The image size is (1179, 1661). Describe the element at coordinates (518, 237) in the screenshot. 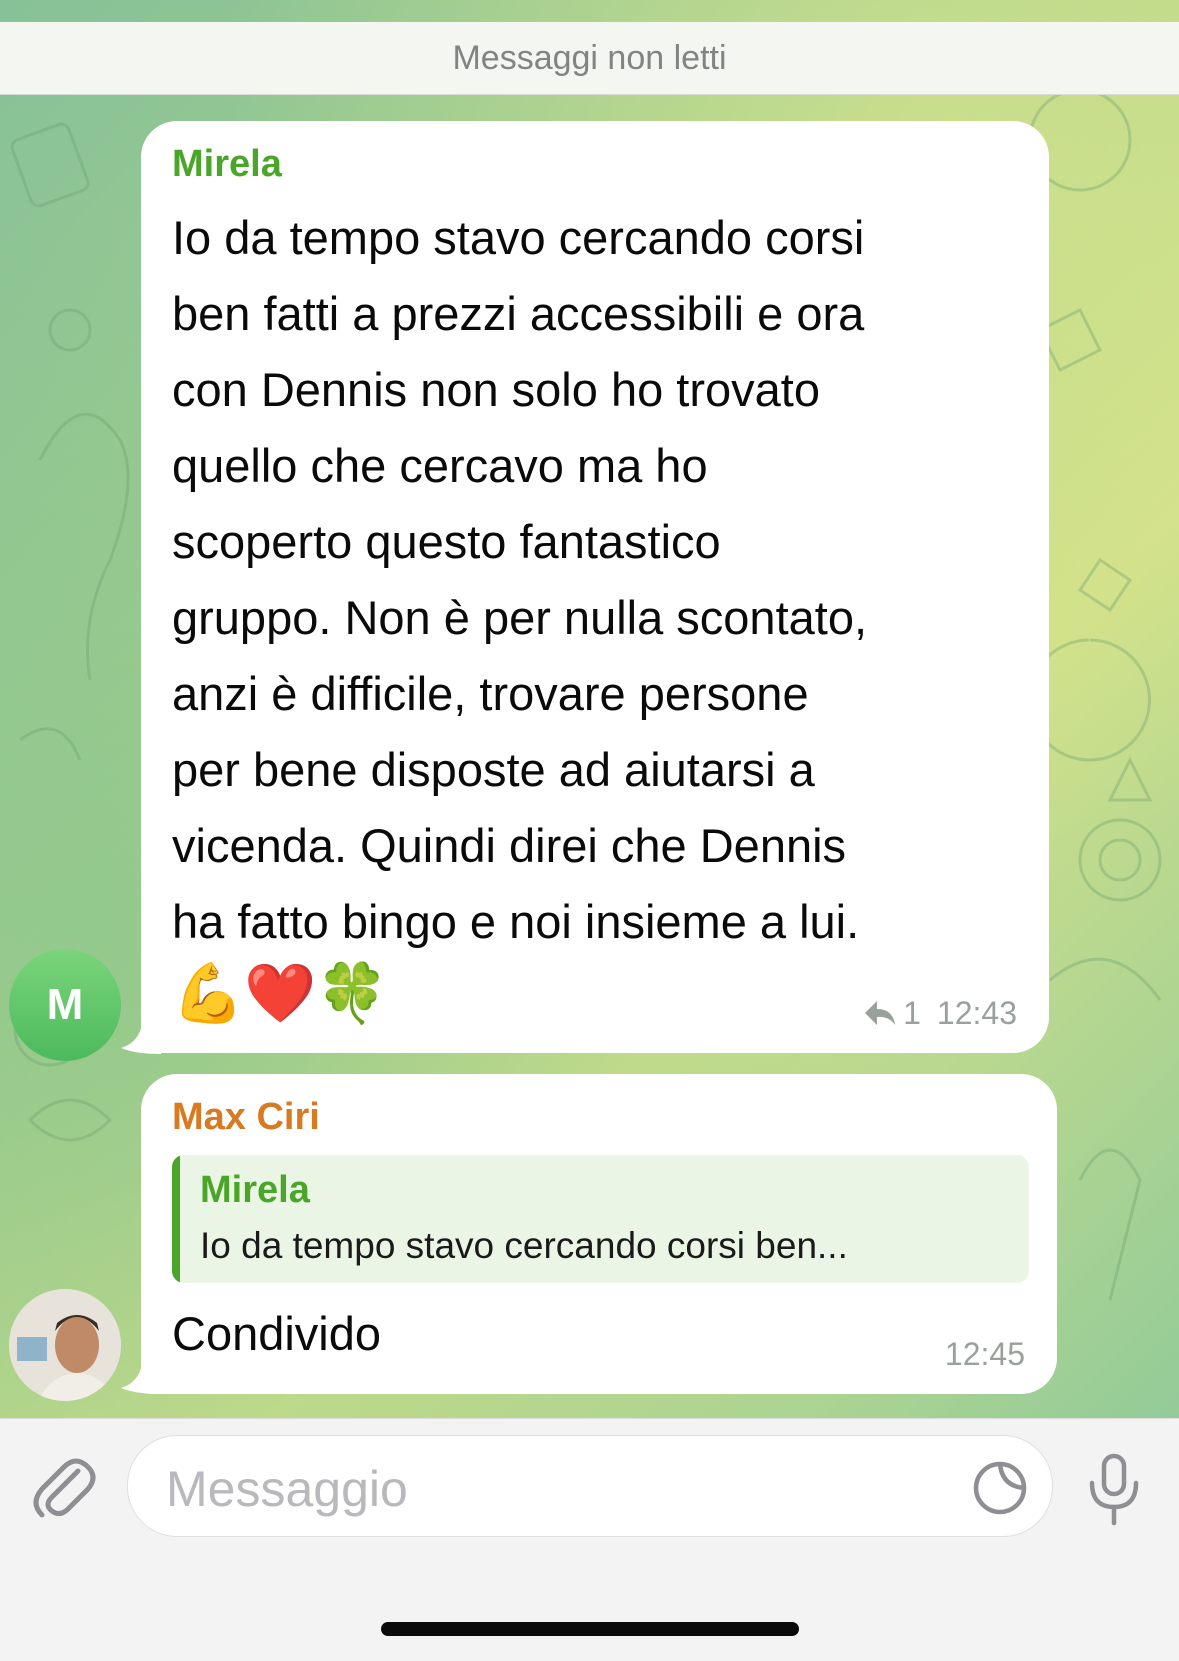

I see `message-text-line: Io da tempo stavo cercando corsi` at that location.